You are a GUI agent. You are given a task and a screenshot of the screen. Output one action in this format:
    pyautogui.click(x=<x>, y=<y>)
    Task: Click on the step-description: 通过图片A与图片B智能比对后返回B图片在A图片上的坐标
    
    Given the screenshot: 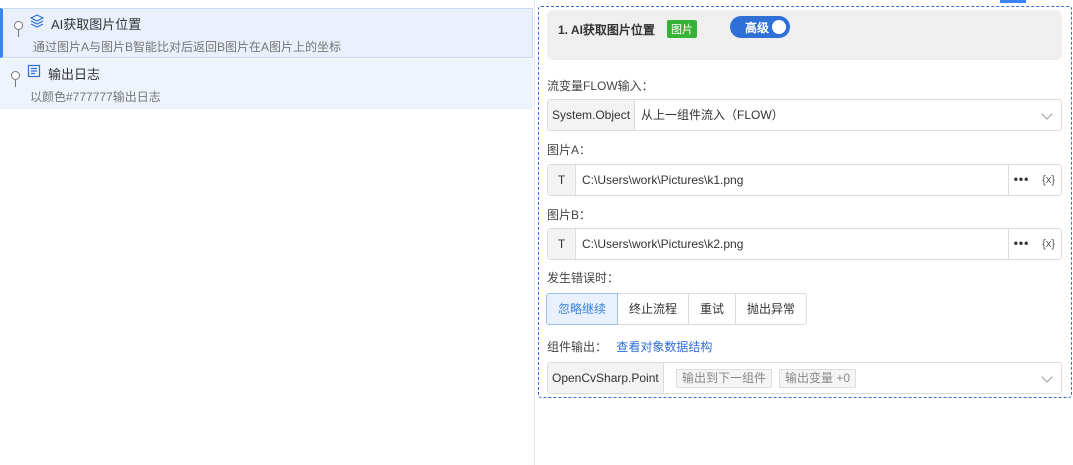 What is the action you would take?
    pyautogui.click(x=187, y=47)
    